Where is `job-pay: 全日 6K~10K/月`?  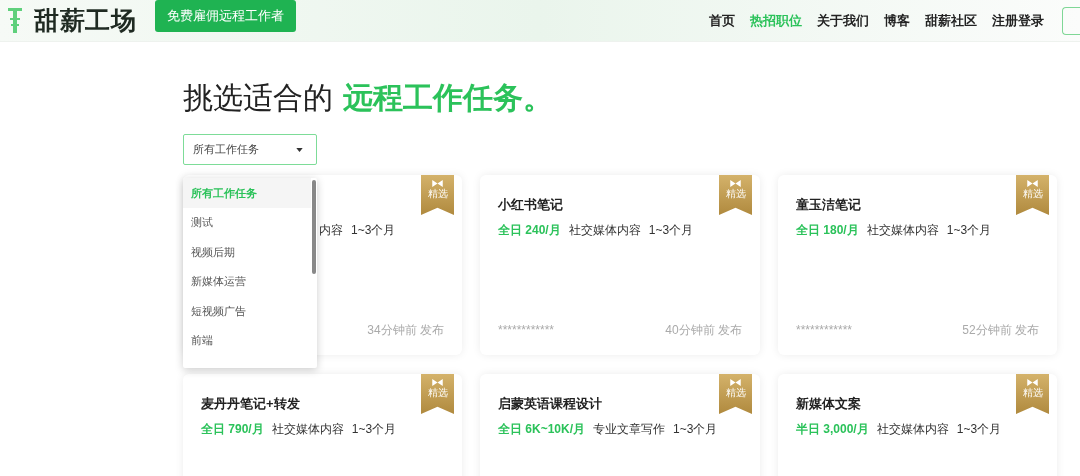
job-pay: 全日 6K~10K/月 is located at coordinates (542, 429).